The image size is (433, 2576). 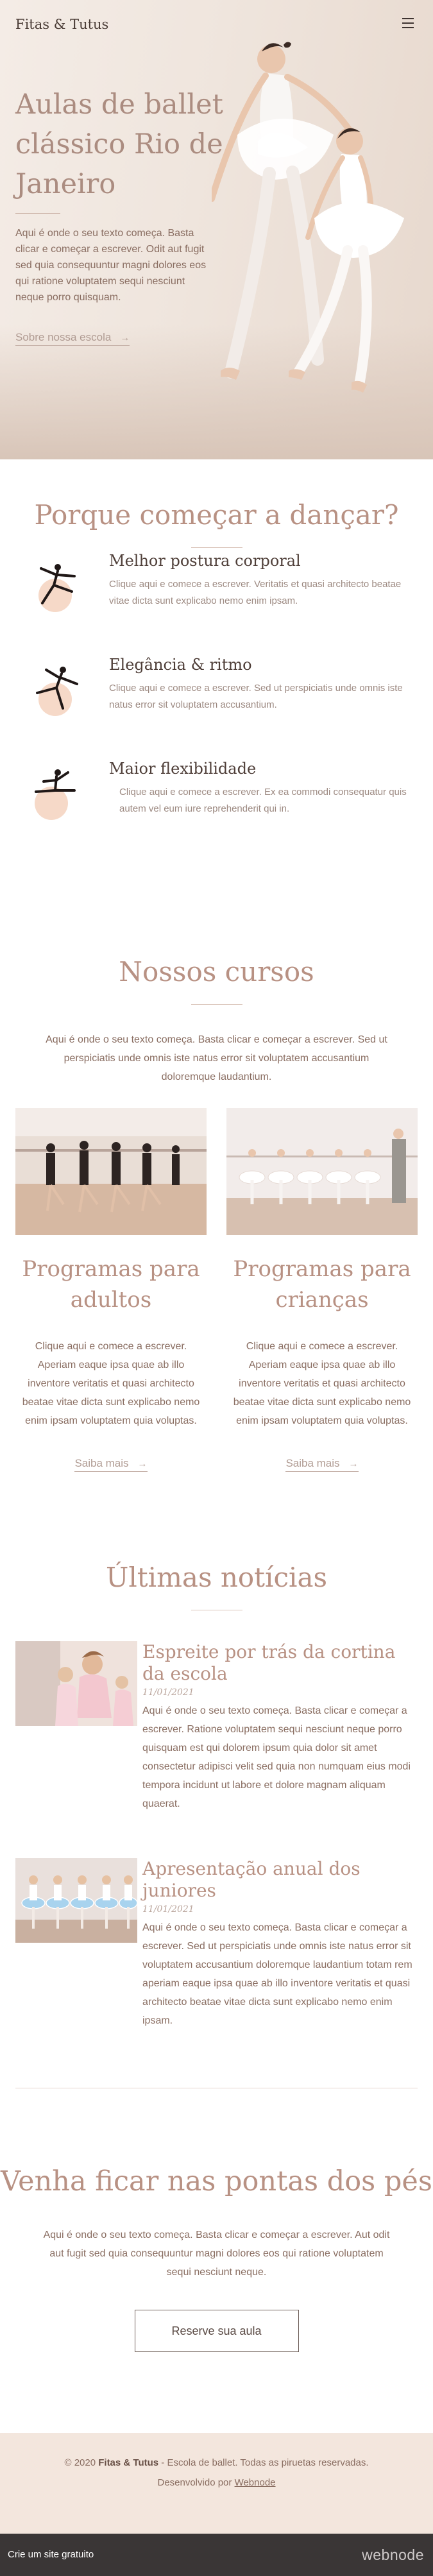 What do you see at coordinates (51, 2554) in the screenshot?
I see `create-free-site-link: Crie um site gratuito` at bounding box center [51, 2554].